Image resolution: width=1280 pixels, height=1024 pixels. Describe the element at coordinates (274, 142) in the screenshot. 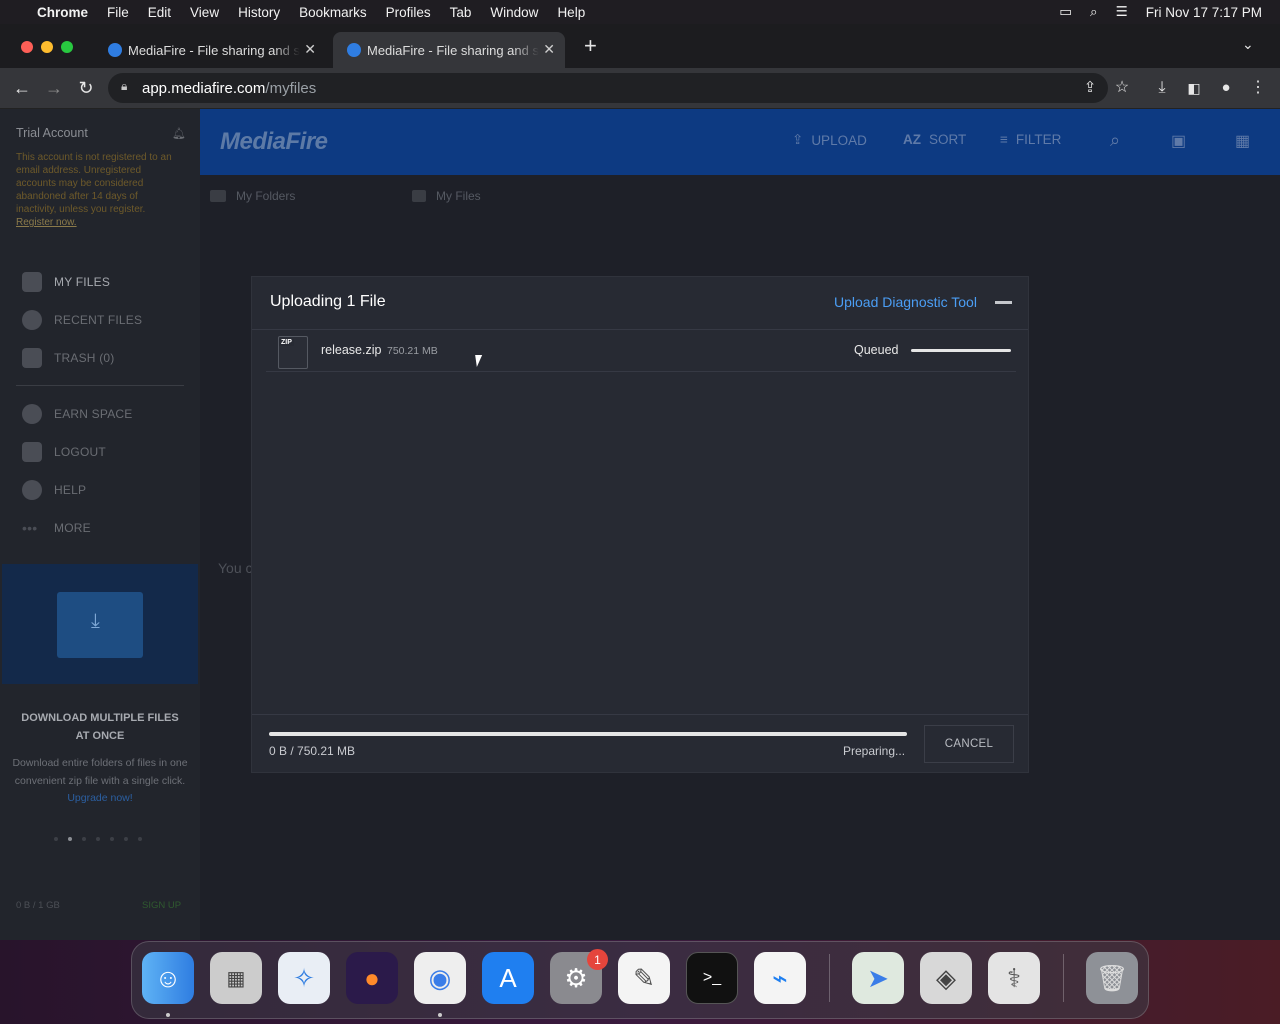

I see `mediafire-logo: MediaFire` at that location.